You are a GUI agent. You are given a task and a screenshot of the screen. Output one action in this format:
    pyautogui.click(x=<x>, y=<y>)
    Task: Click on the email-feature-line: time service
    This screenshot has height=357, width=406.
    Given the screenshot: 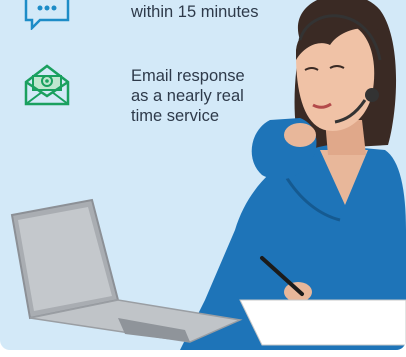 What is the action you would take?
    pyautogui.click(x=175, y=116)
    